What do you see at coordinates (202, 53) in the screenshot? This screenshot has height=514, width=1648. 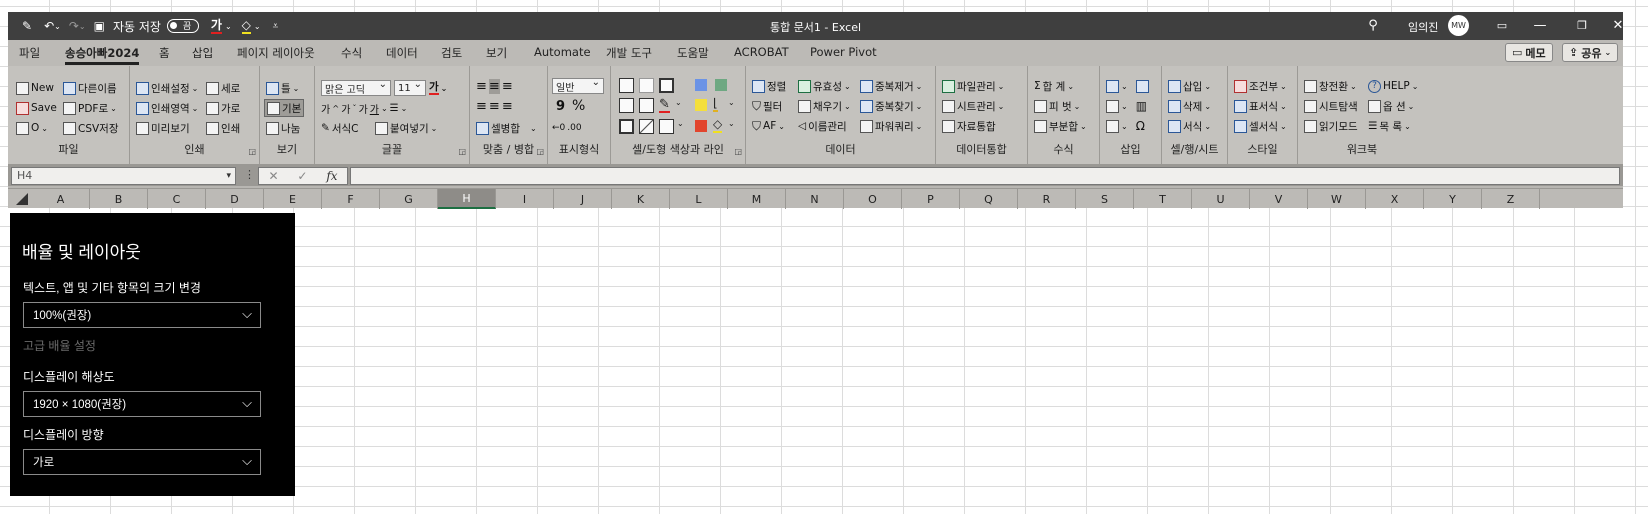 I see `tab-insert: 삽입` at bounding box center [202, 53].